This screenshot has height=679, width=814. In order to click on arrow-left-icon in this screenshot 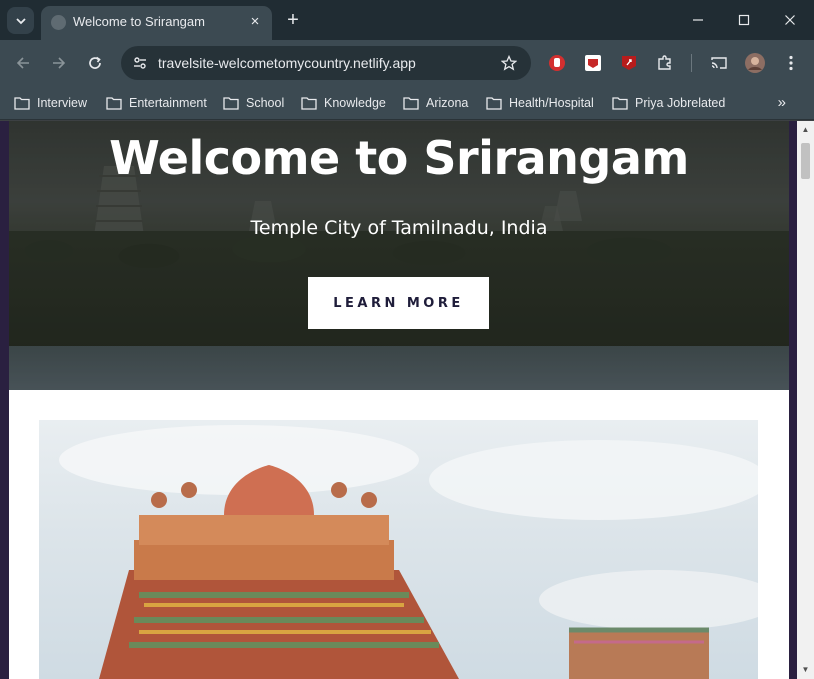, I will do `click(22, 63)`.